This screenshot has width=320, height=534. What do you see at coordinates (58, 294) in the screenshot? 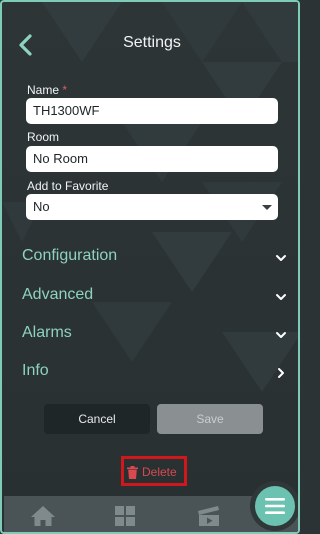
I see `section-advanced-label: Advanced` at bounding box center [58, 294].